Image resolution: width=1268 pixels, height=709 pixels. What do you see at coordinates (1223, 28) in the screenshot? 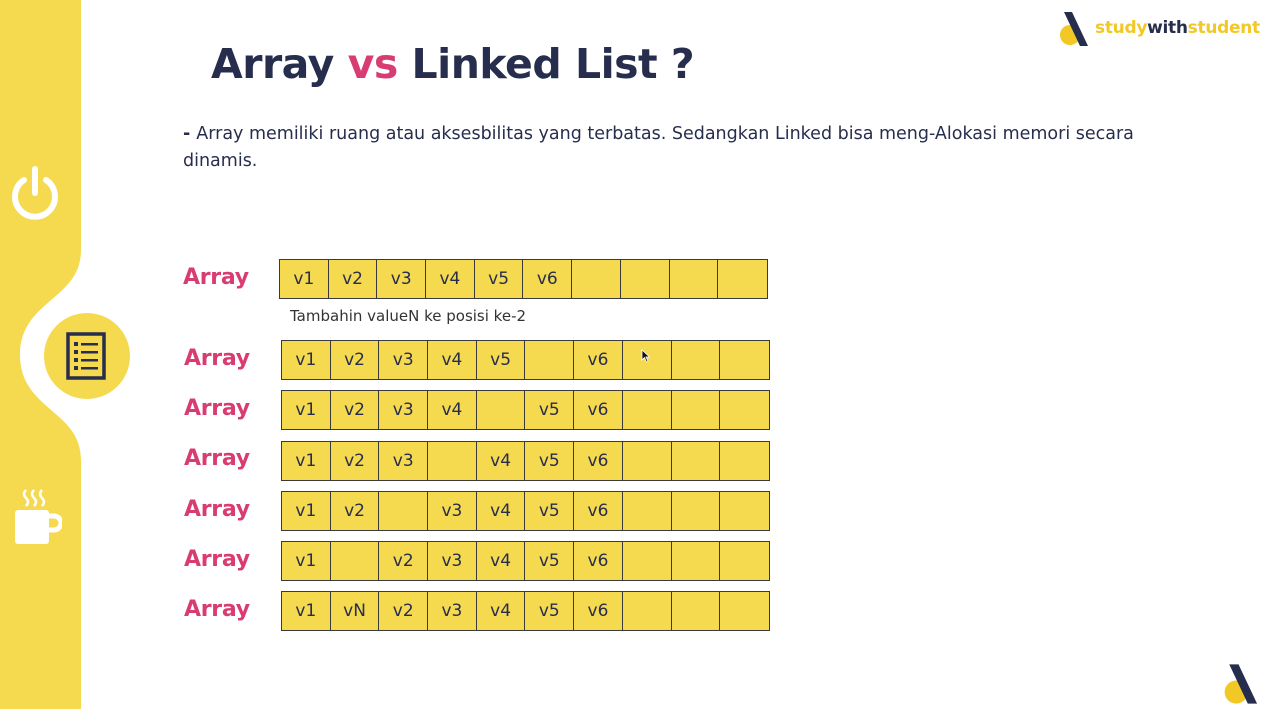
I see `brand-part3: student` at bounding box center [1223, 28].